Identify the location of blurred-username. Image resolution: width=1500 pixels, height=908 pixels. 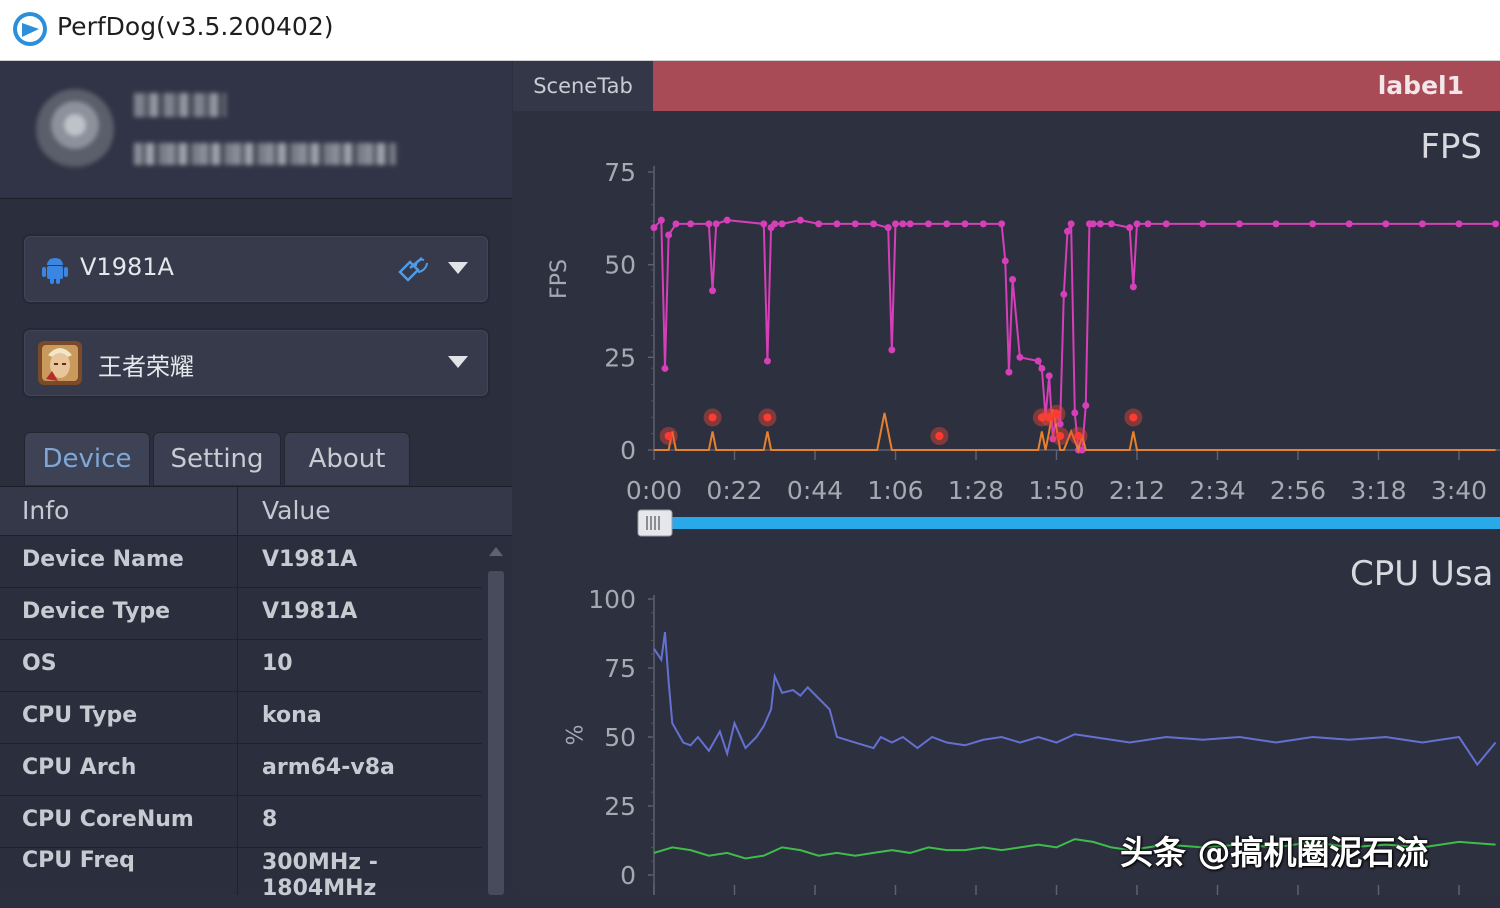
(180, 105).